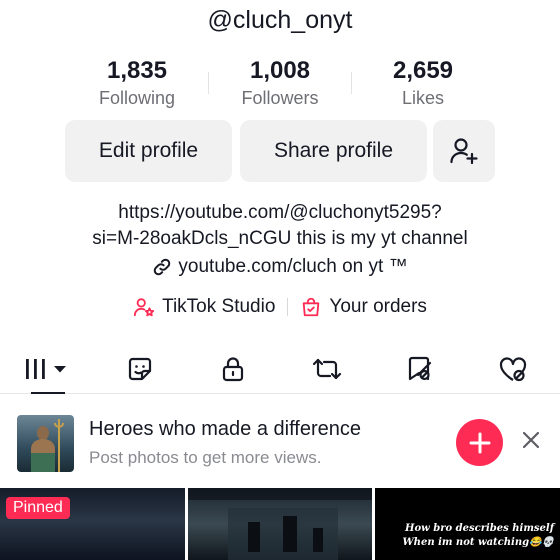 Image resolution: width=560 pixels, height=560 pixels. I want to click on dismiss-suggestion-button, so click(531, 440).